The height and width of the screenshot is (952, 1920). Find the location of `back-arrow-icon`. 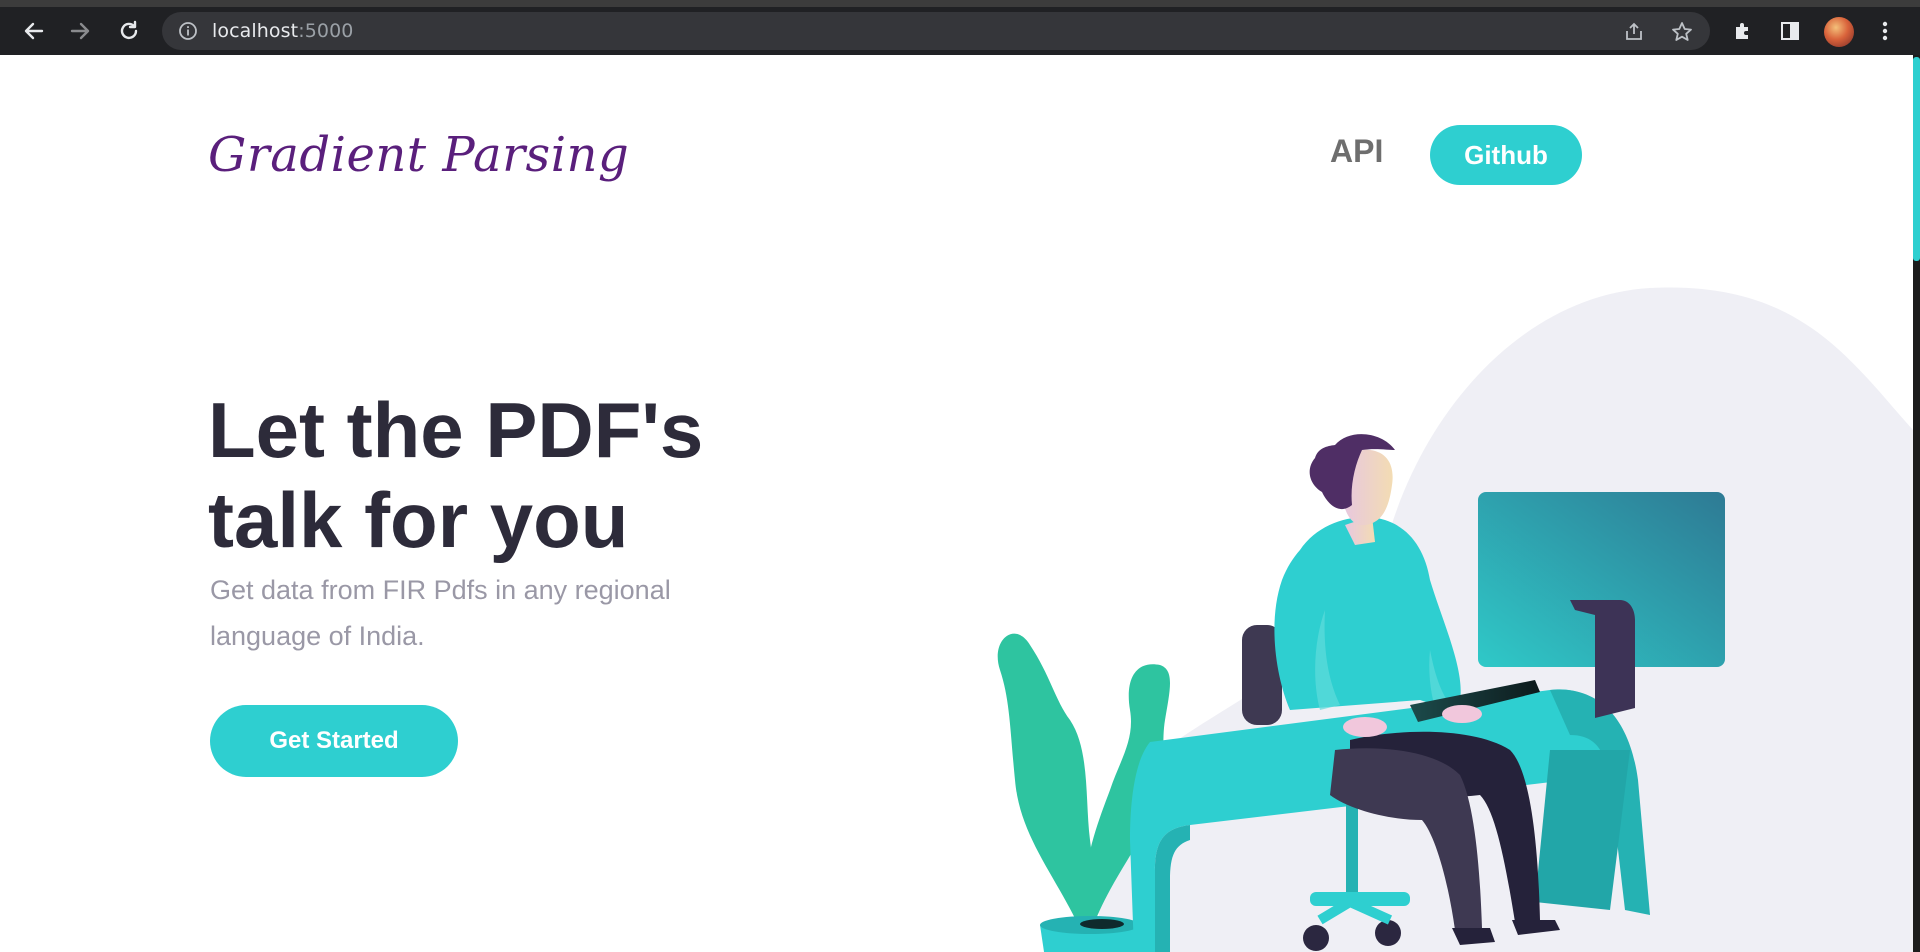

back-arrow-icon is located at coordinates (33, 31).